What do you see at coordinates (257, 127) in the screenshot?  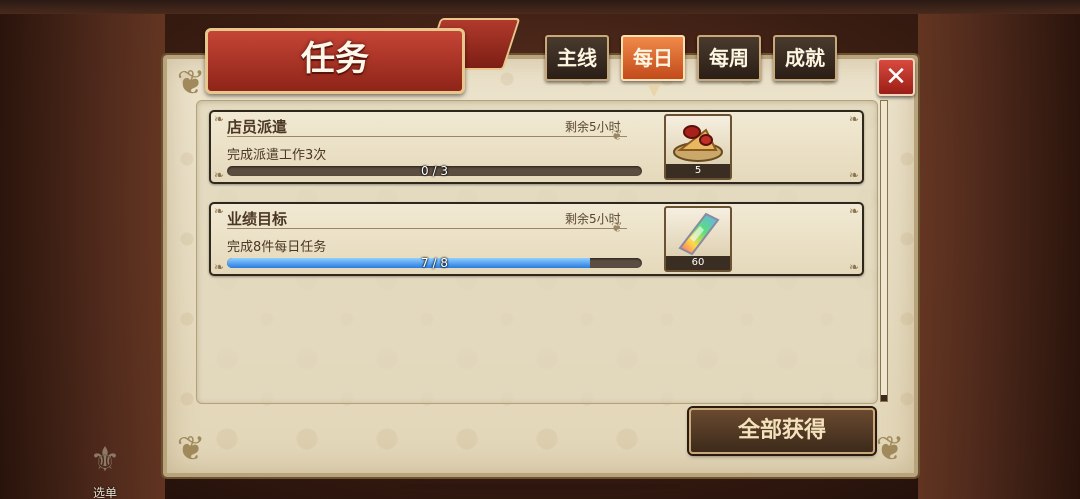 I see `task-title: 店员派遣` at bounding box center [257, 127].